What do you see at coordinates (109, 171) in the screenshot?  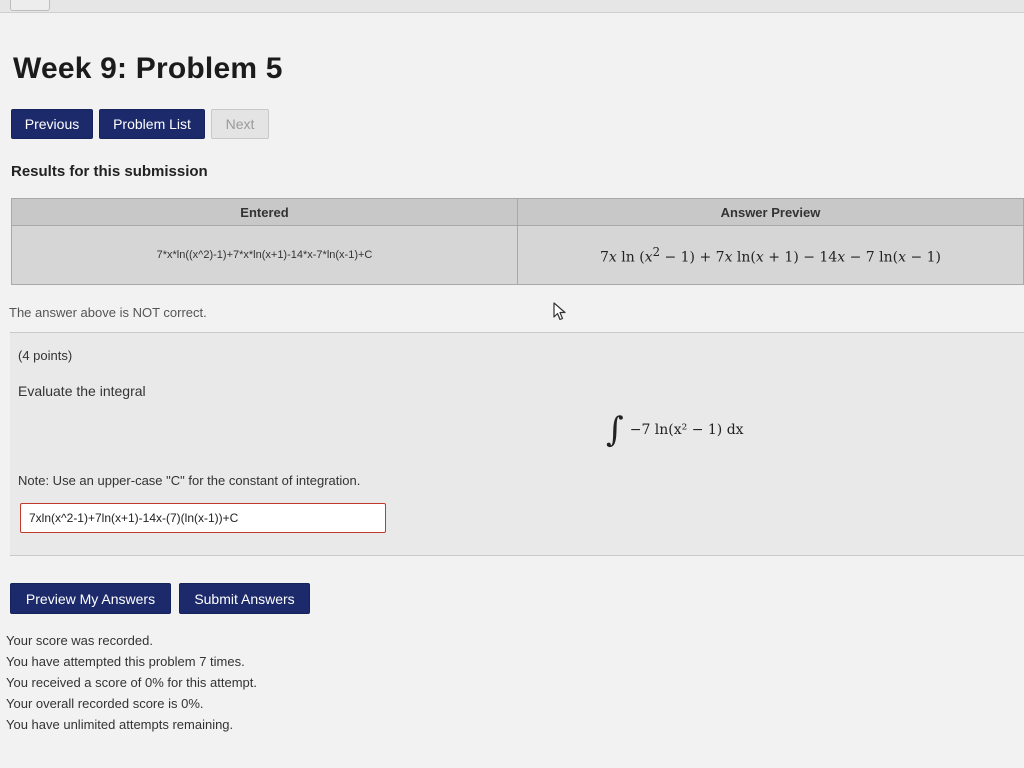 I see `results-heading: Results for this submission` at bounding box center [109, 171].